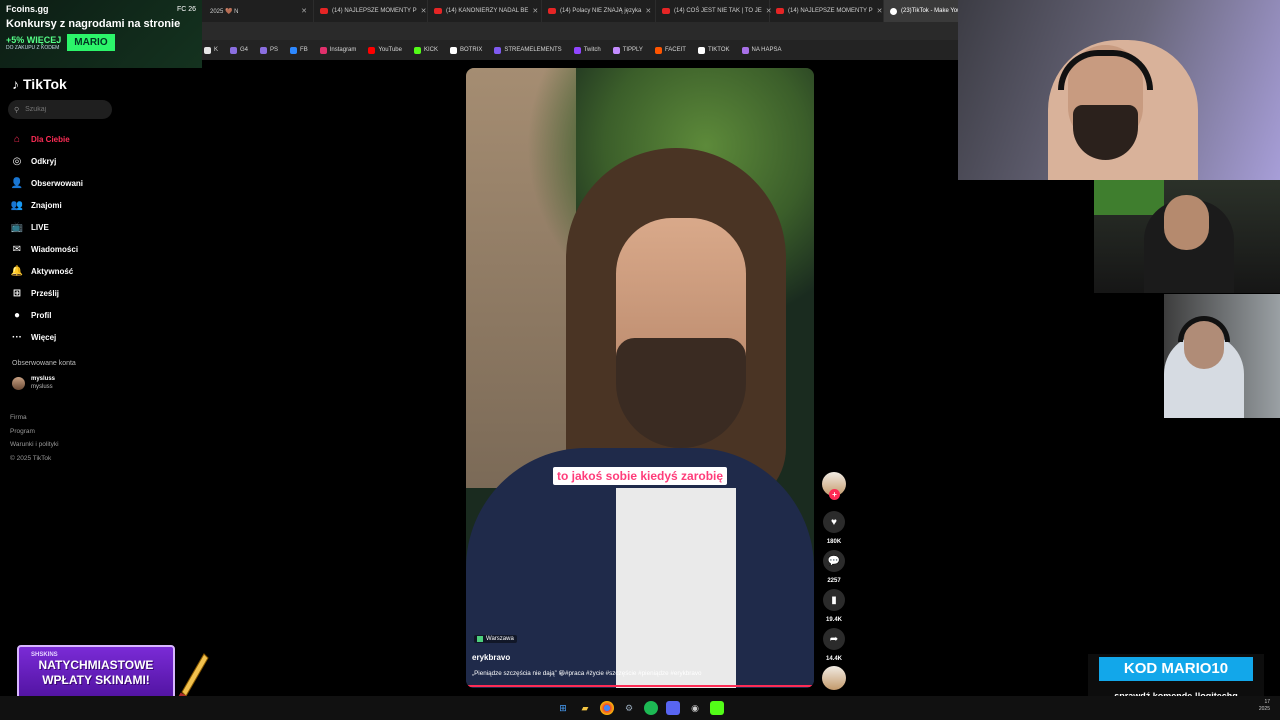 The image size is (1280, 720). I want to click on bookmark-label: Instagram, so click(343, 50).